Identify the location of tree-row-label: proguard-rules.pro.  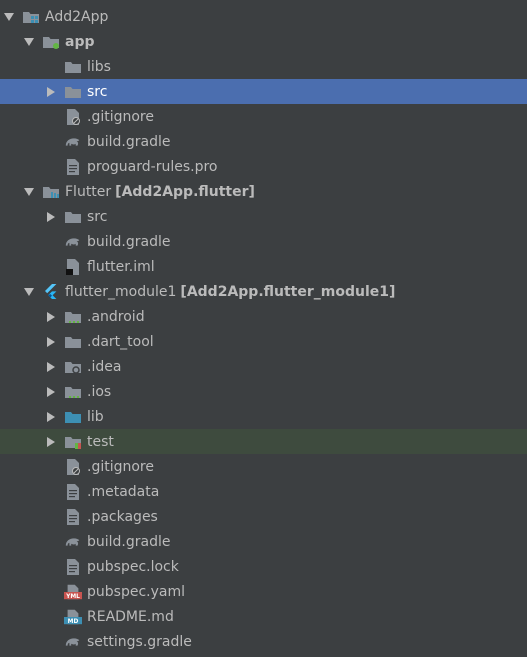
(152, 166).